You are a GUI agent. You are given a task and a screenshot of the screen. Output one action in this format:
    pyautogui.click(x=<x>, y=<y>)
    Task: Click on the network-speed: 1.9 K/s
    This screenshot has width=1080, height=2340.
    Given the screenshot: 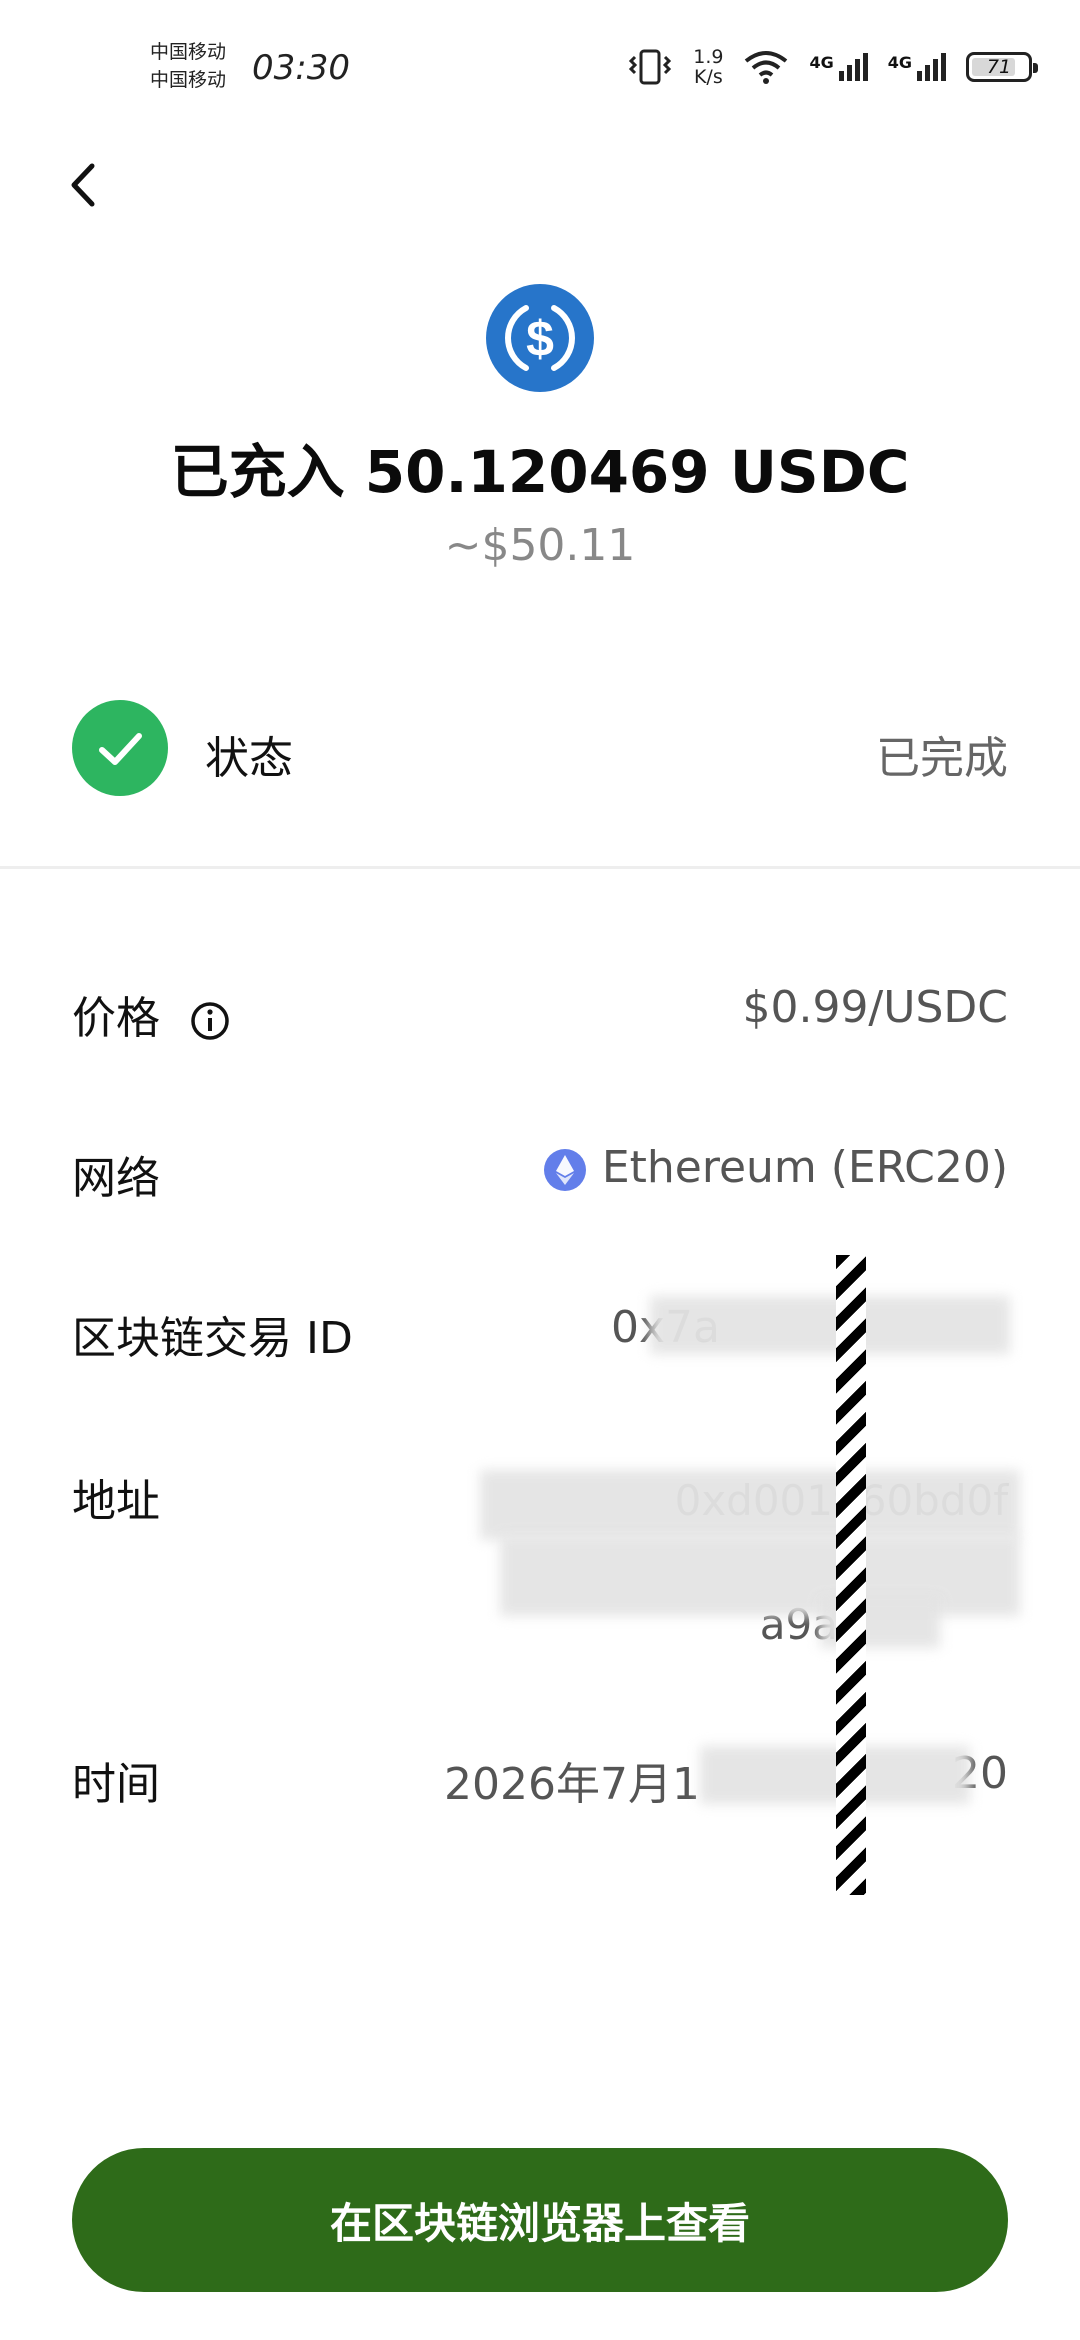 What is the action you would take?
    pyautogui.click(x=708, y=67)
    